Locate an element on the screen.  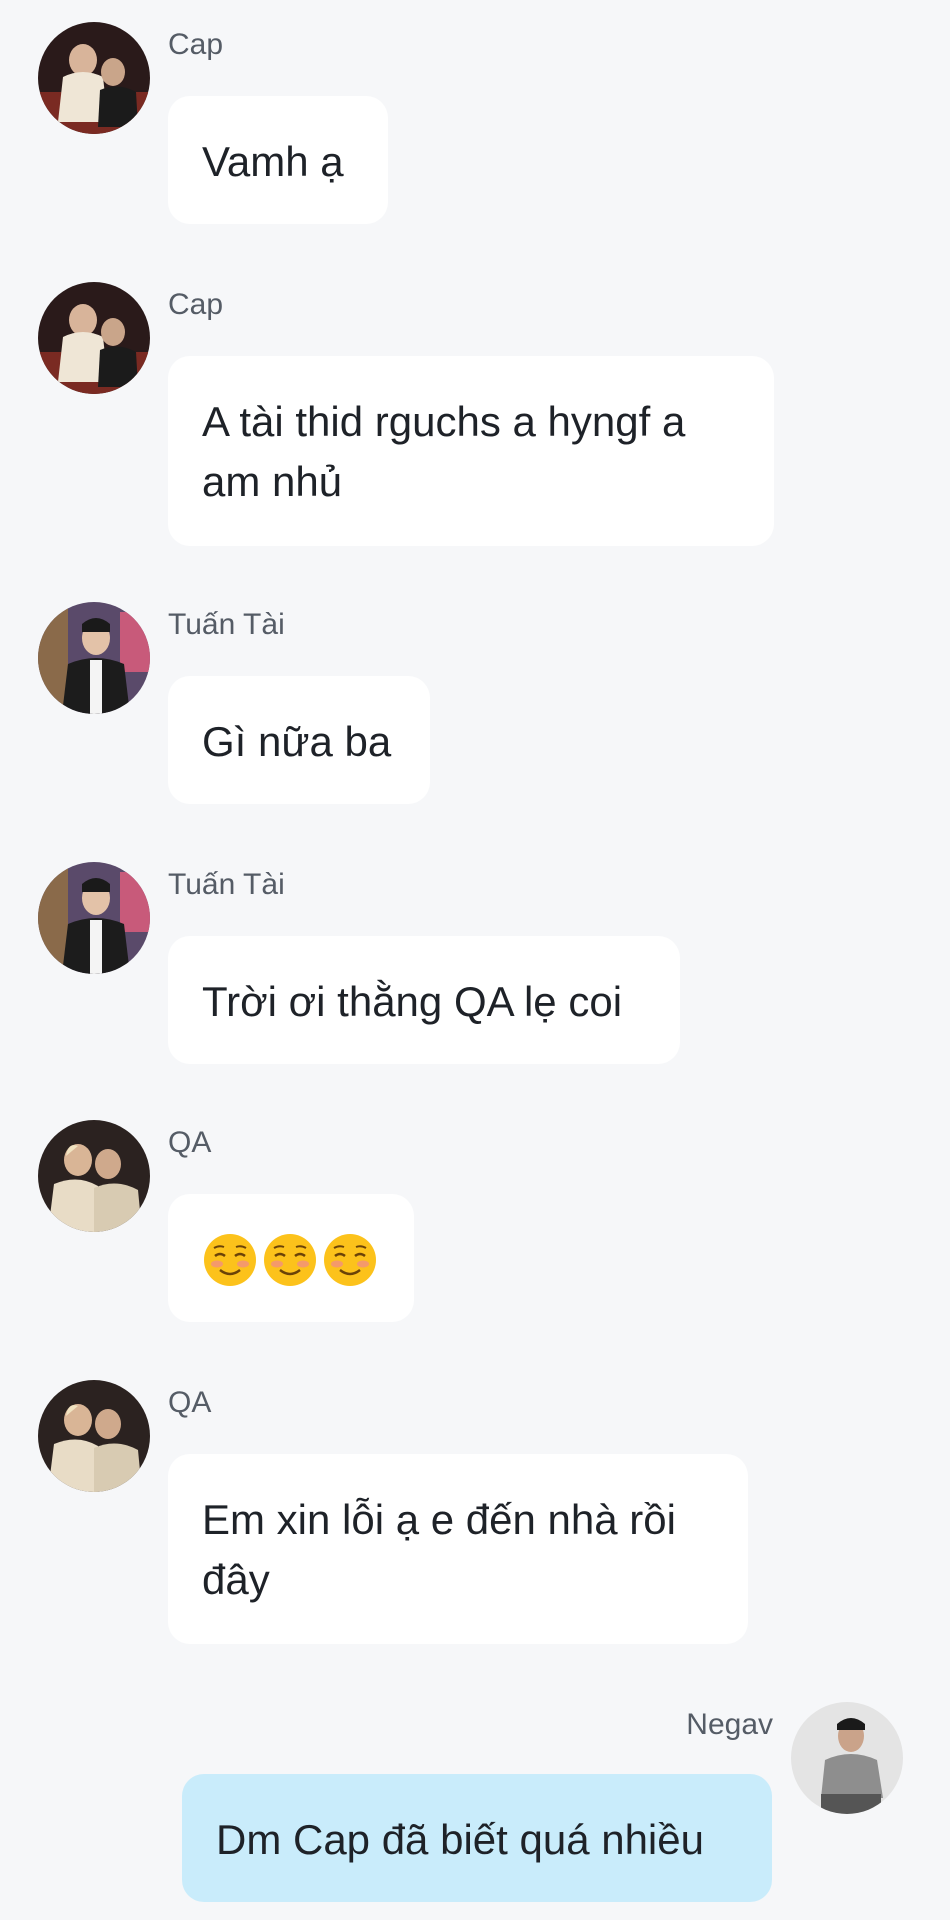
message-bubble: A tài thid rguchs a hyngf a am nhủ is located at coordinates (471, 451).